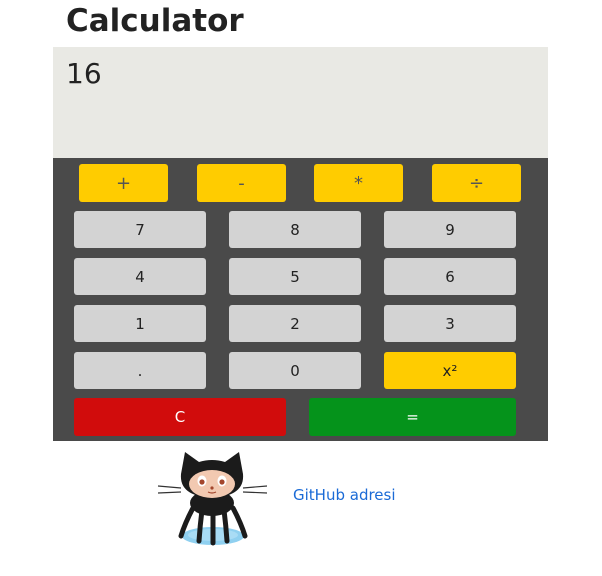 This screenshot has width=602, height=576. I want to click on digit-7-button: 7, so click(140, 229).